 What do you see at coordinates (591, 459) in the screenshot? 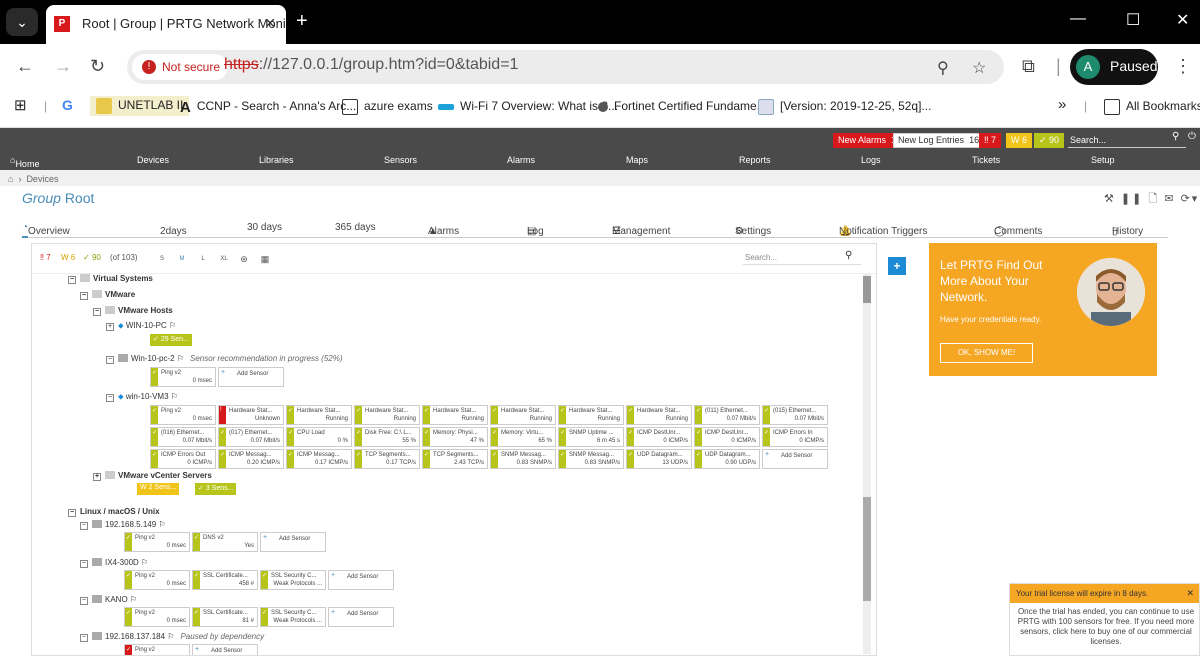
I see `sensor-tile: ✓ SNMP Messag... 0.83 SNMP/s` at bounding box center [591, 459].